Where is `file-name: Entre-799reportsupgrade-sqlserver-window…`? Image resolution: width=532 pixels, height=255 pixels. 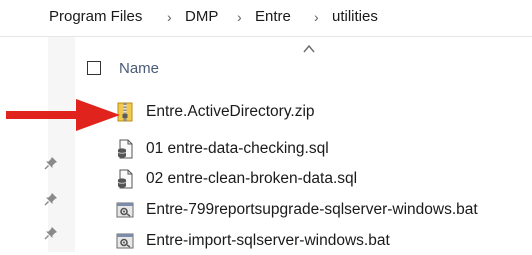
file-name: Entre-799reportsupgrade-sqlserver-window… is located at coordinates (312, 209).